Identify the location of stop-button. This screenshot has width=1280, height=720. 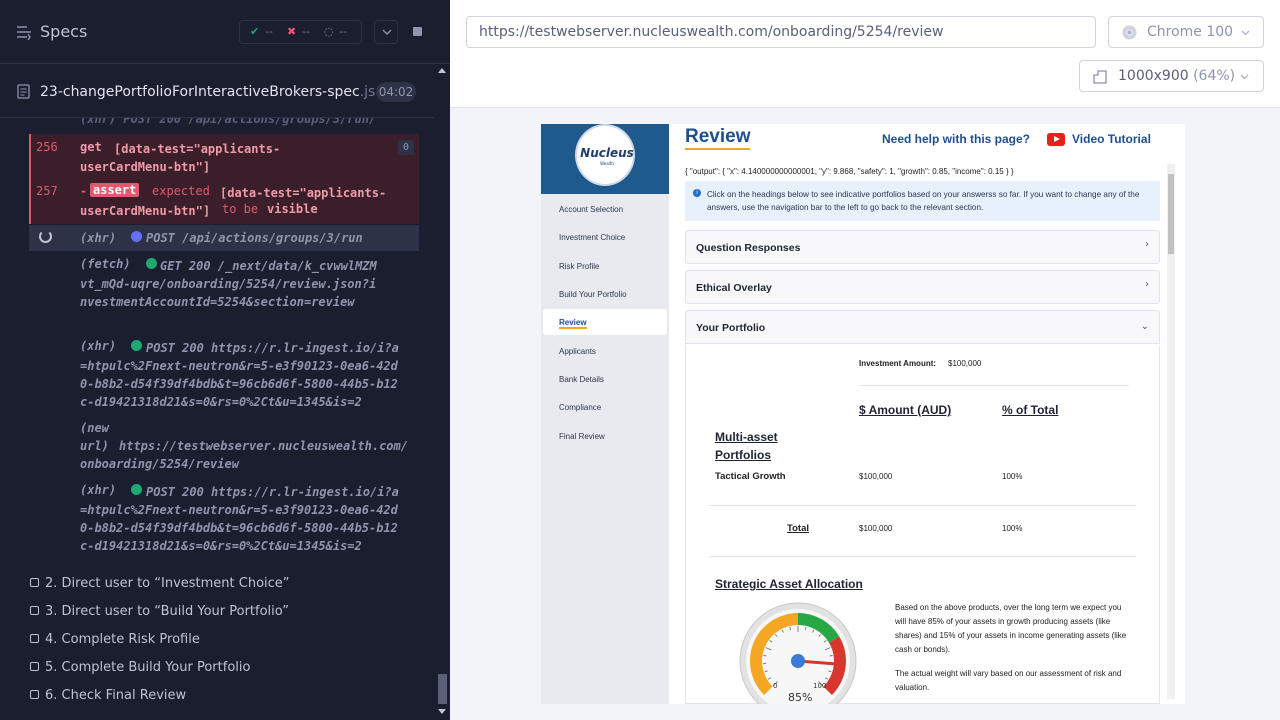
(417, 32).